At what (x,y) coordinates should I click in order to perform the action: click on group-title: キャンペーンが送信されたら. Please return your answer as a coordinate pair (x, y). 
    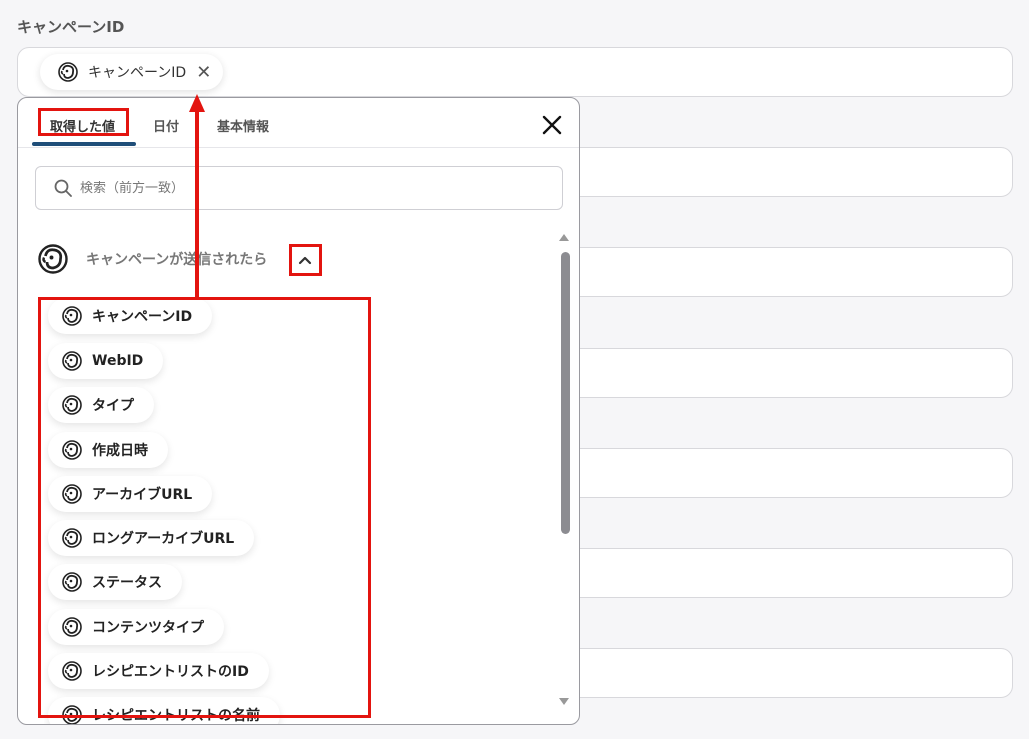
    Looking at the image, I should click on (177, 260).